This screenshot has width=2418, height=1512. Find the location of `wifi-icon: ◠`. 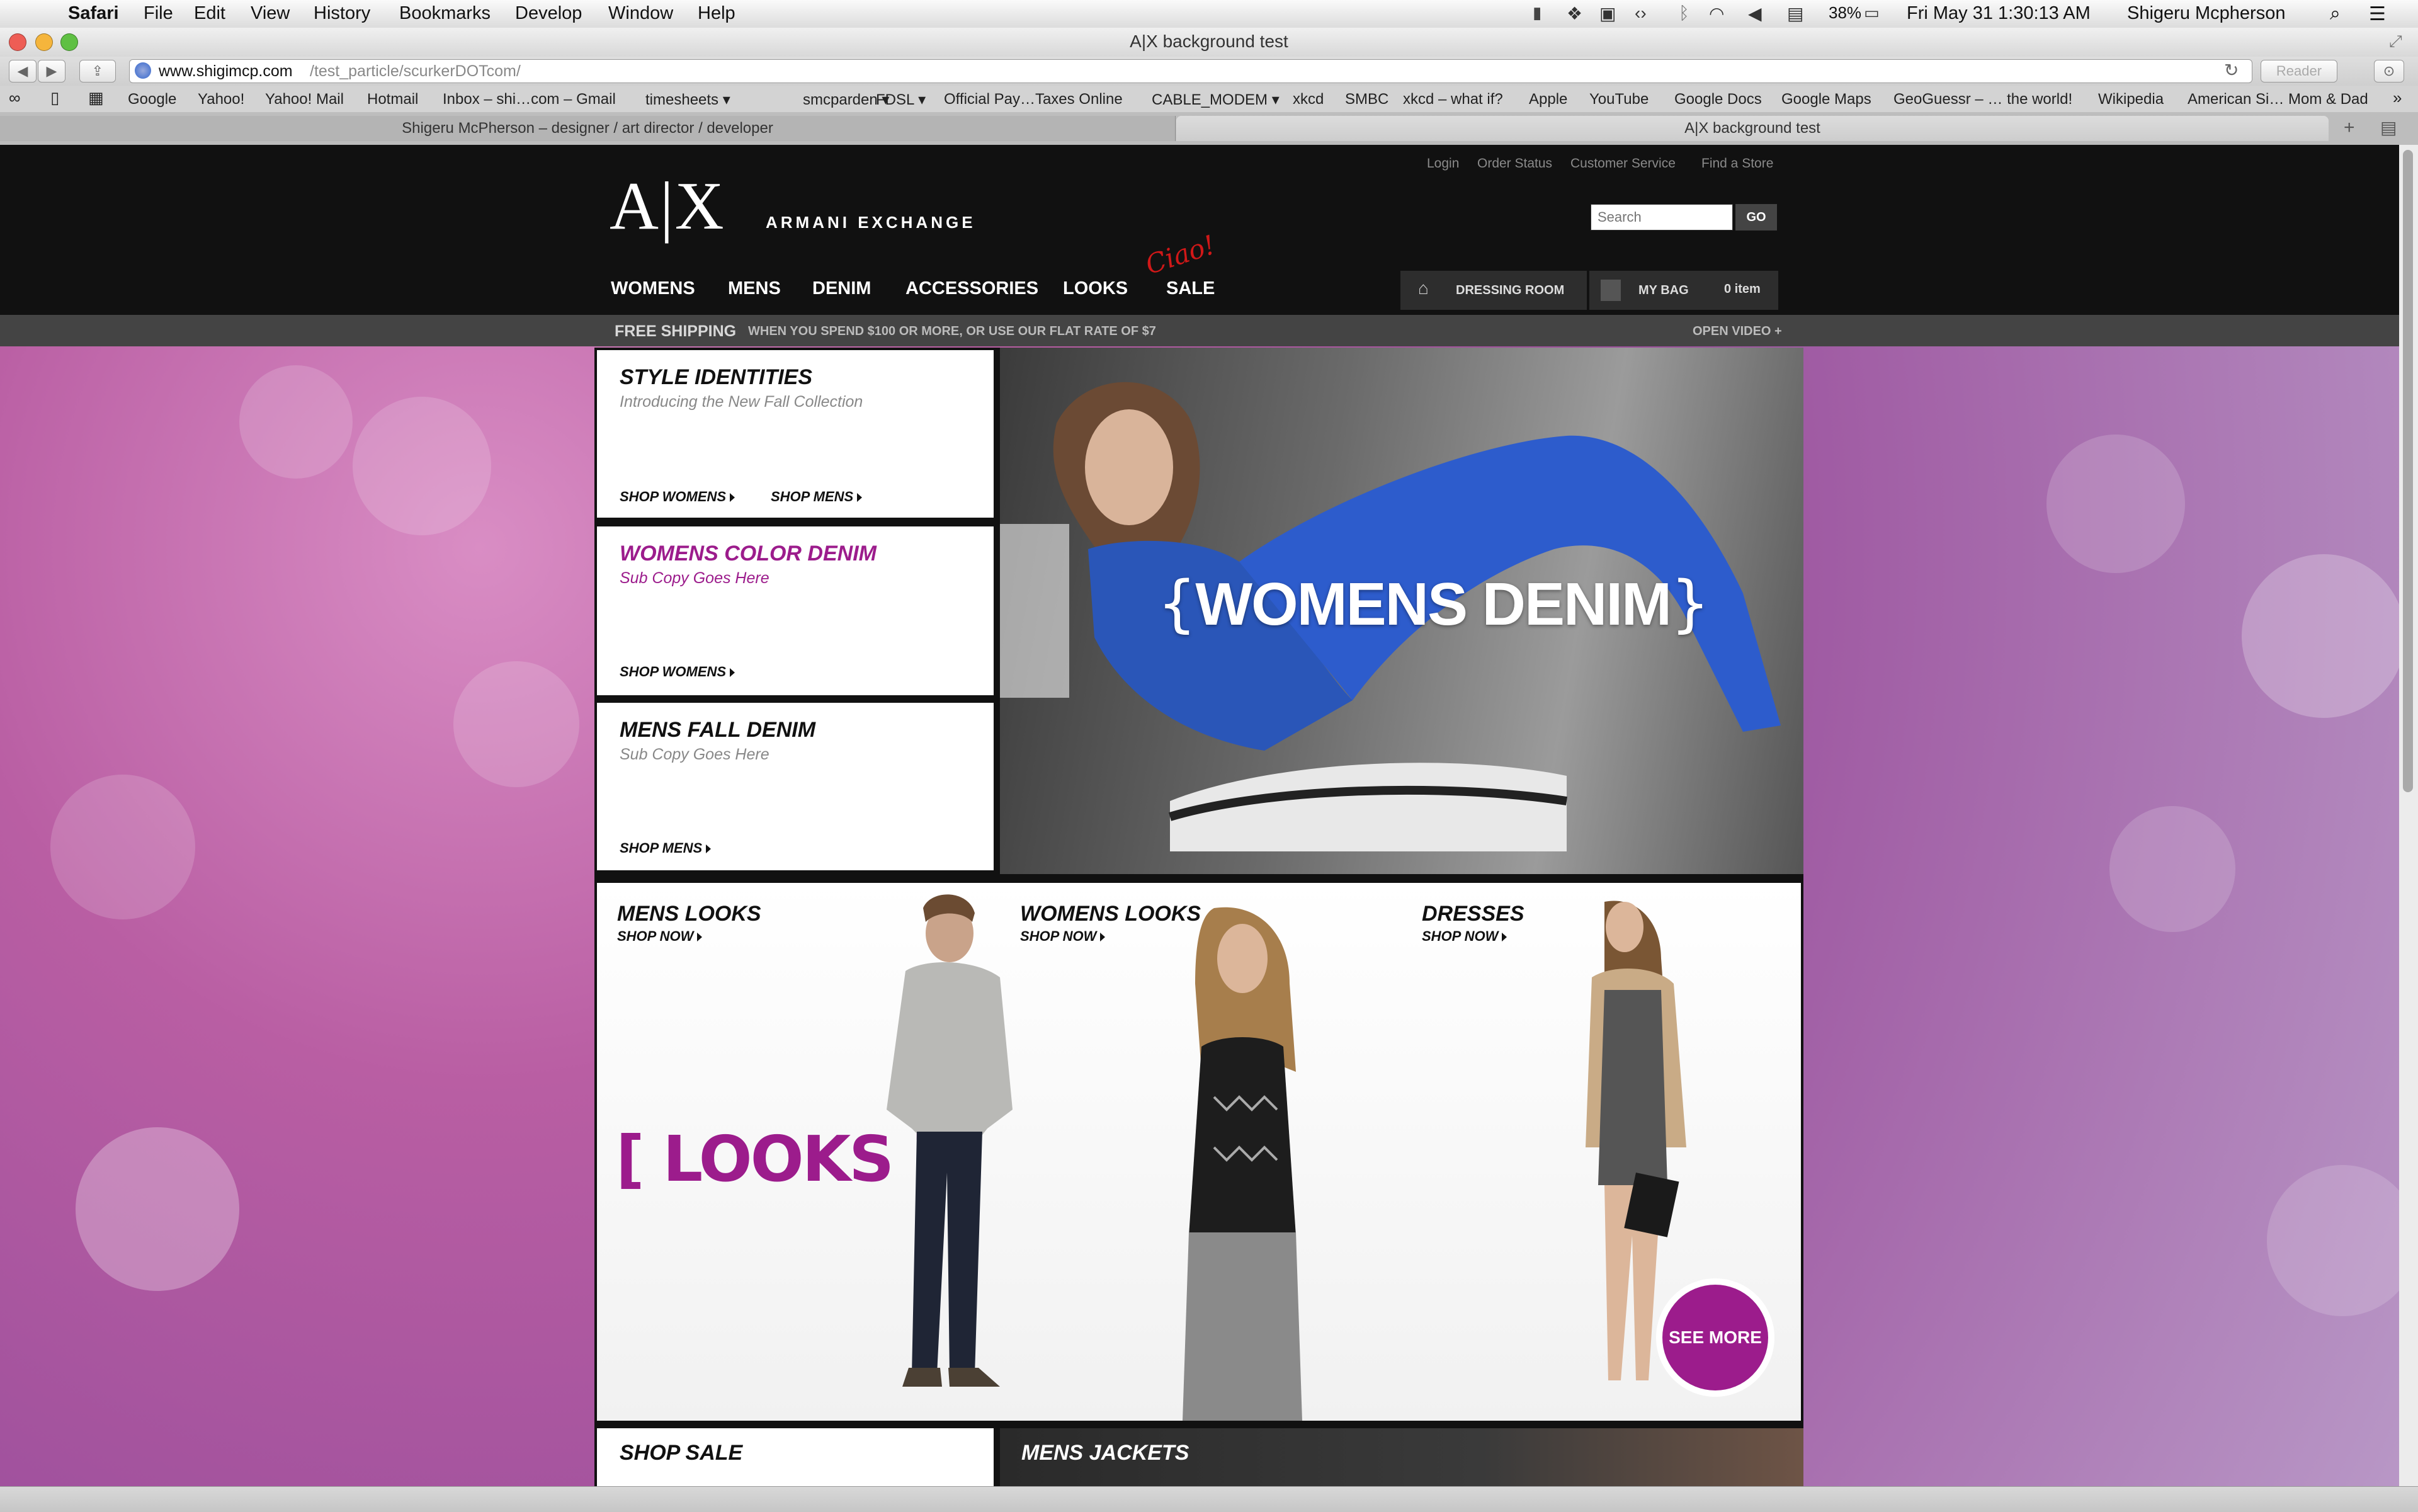

wifi-icon: ◠ is located at coordinates (1716, 14).